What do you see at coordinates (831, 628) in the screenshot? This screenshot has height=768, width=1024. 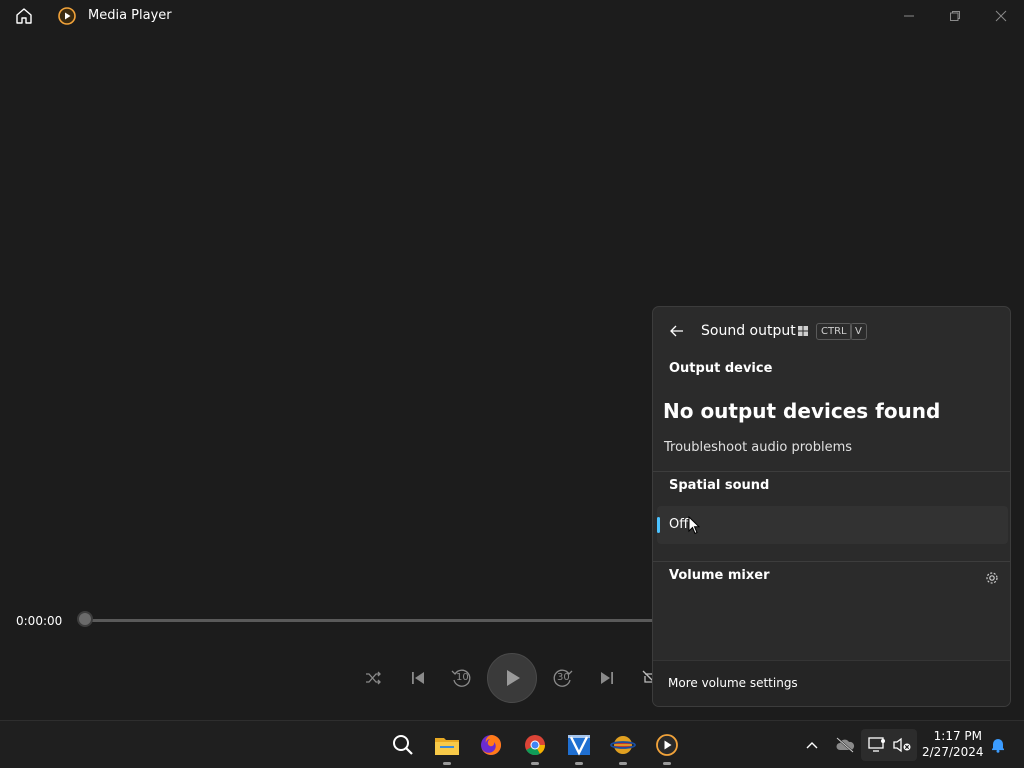 I see `volume-mixer-area` at bounding box center [831, 628].